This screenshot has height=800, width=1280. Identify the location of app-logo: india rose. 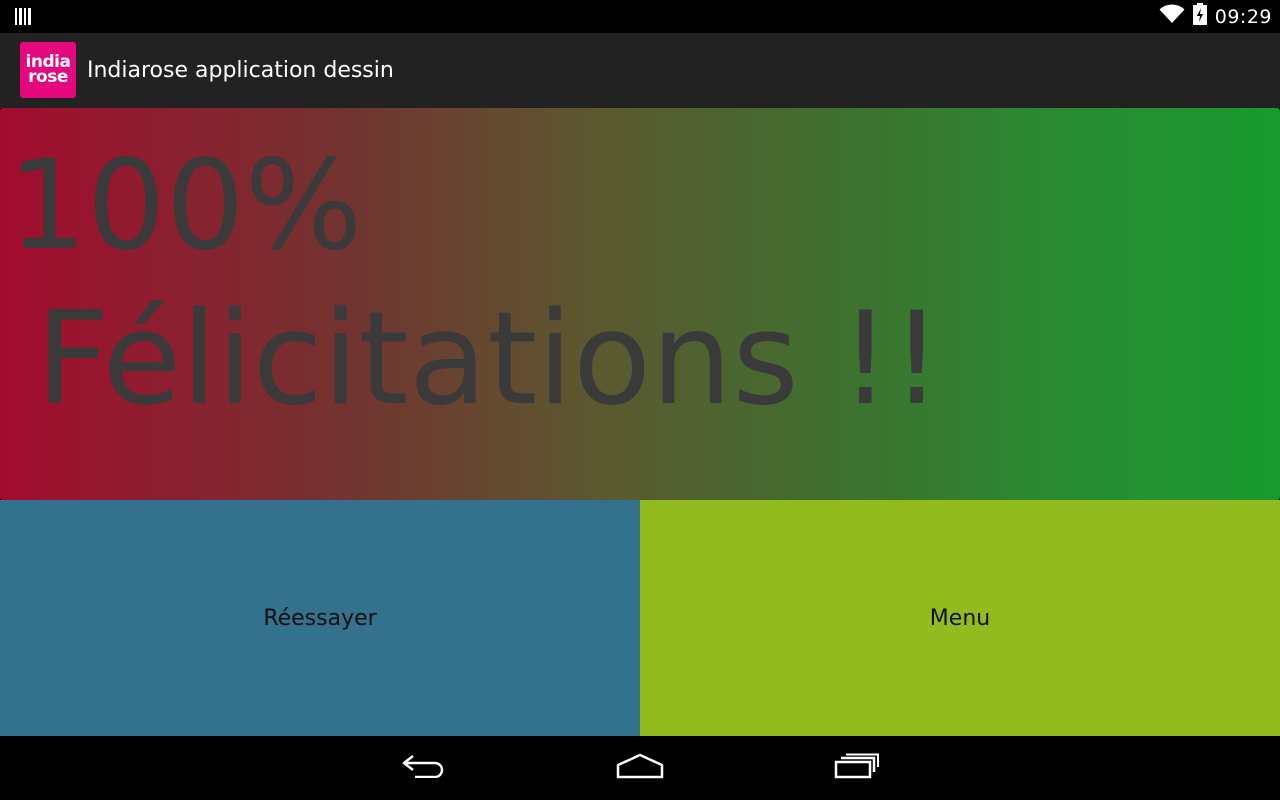
(48, 70).